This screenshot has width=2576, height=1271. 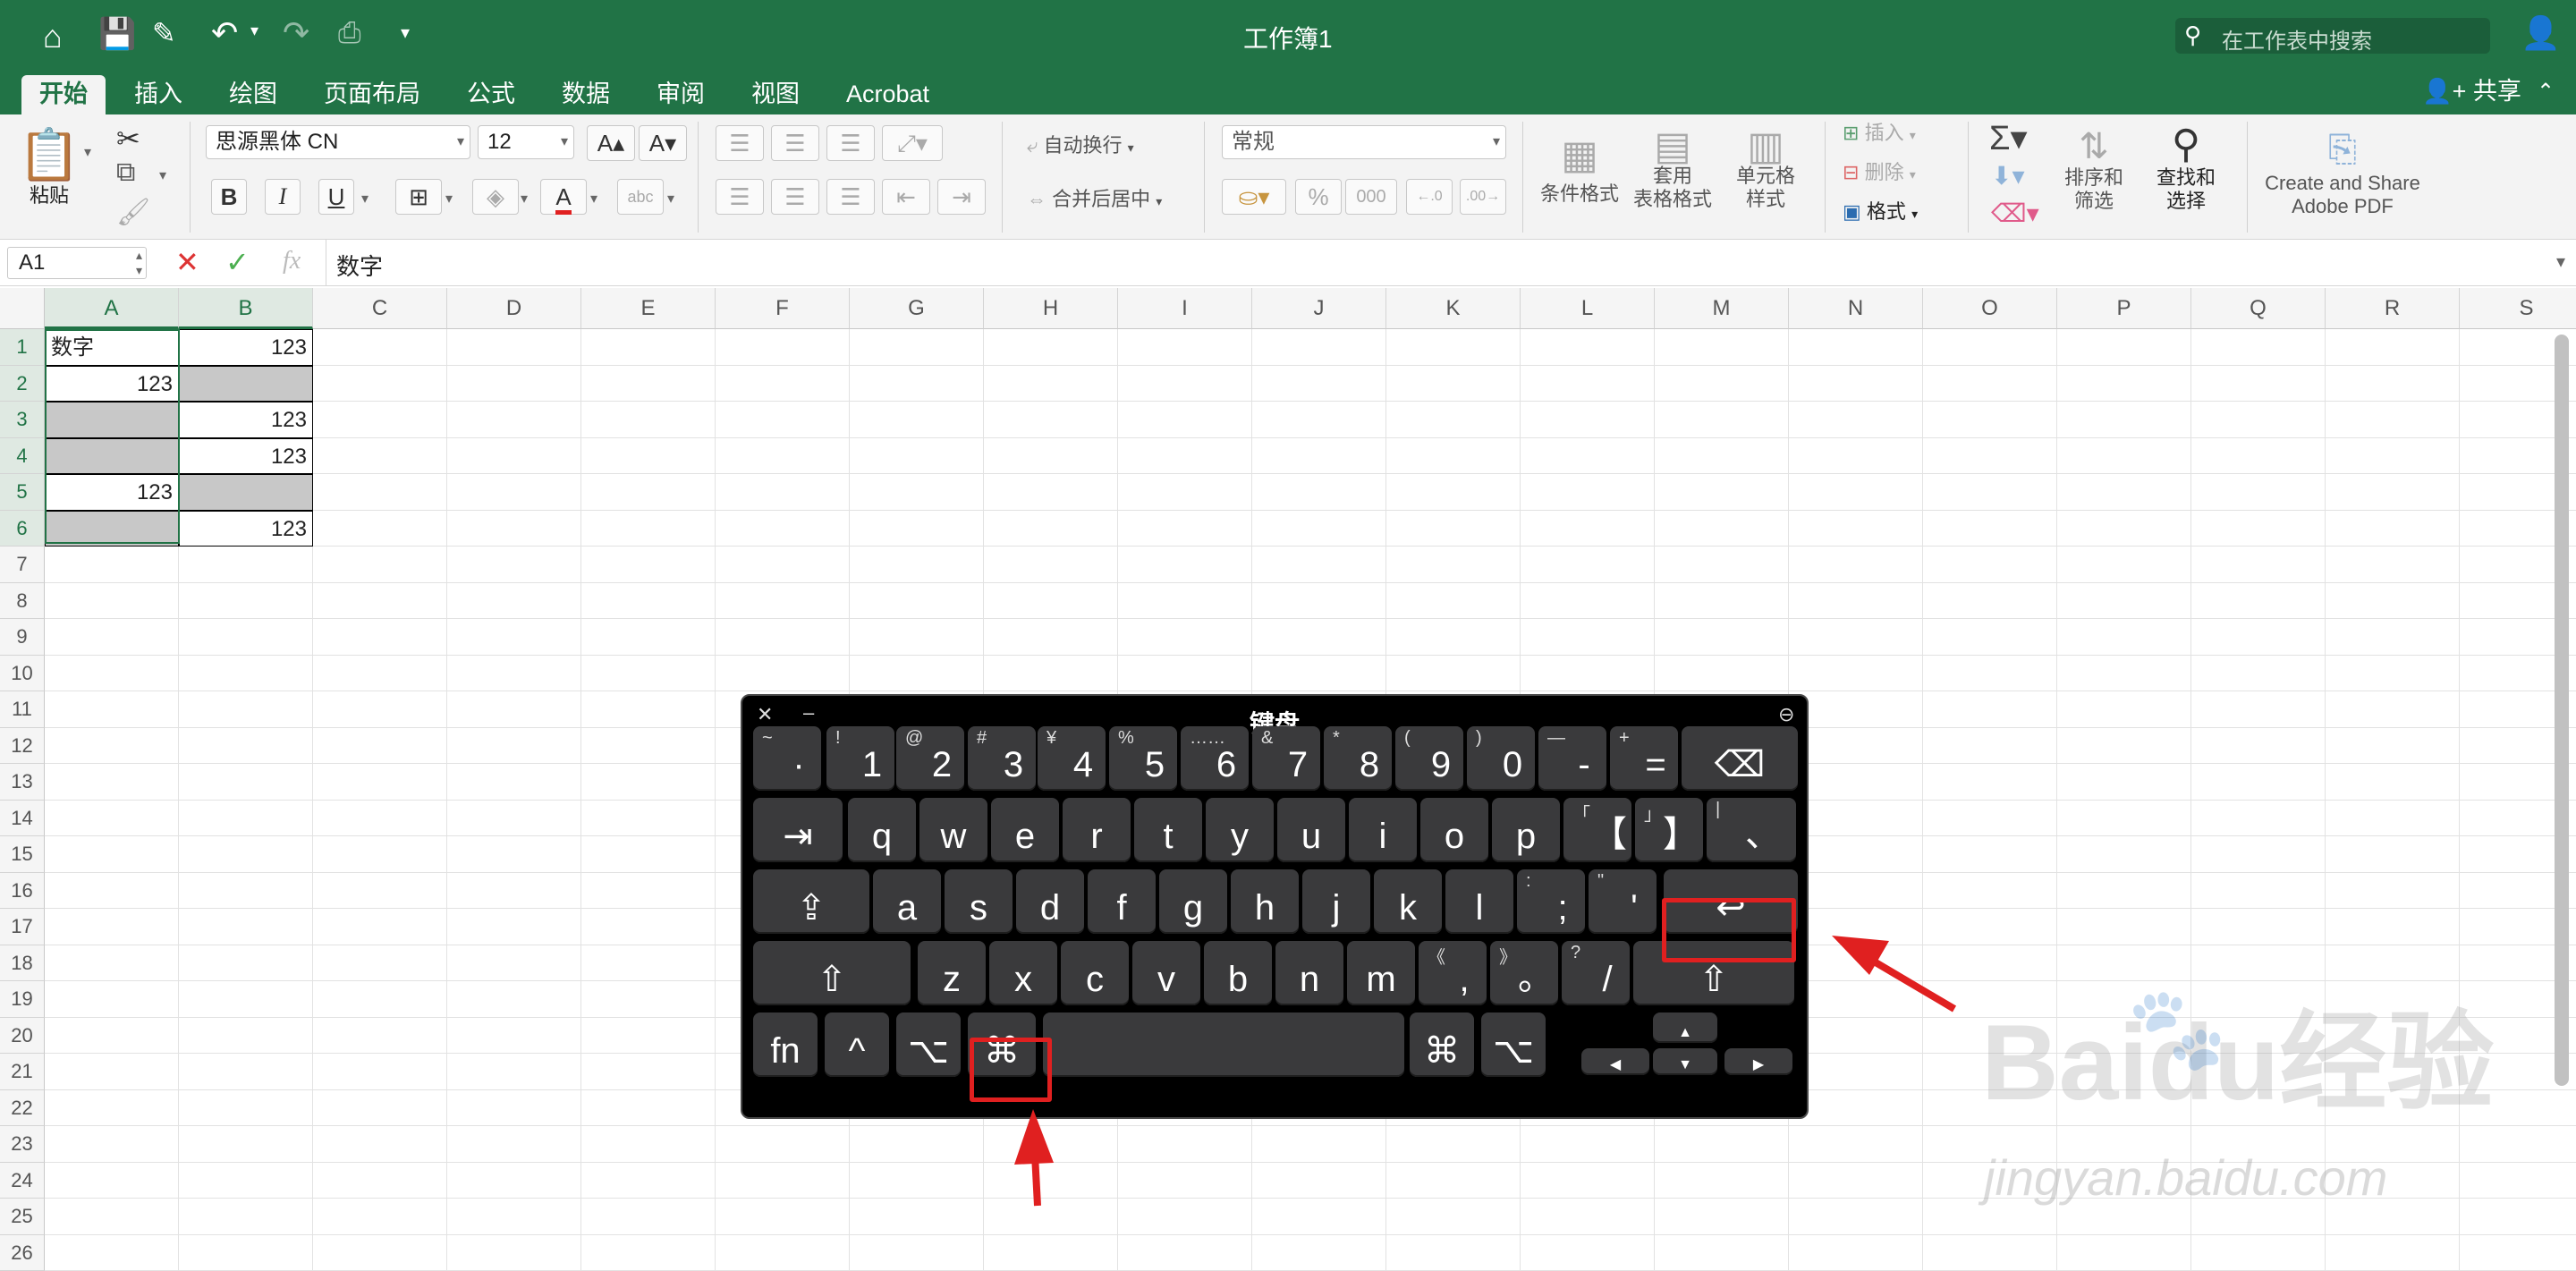 What do you see at coordinates (1893, 972) in the screenshot?
I see `arrow-to-return-key` at bounding box center [1893, 972].